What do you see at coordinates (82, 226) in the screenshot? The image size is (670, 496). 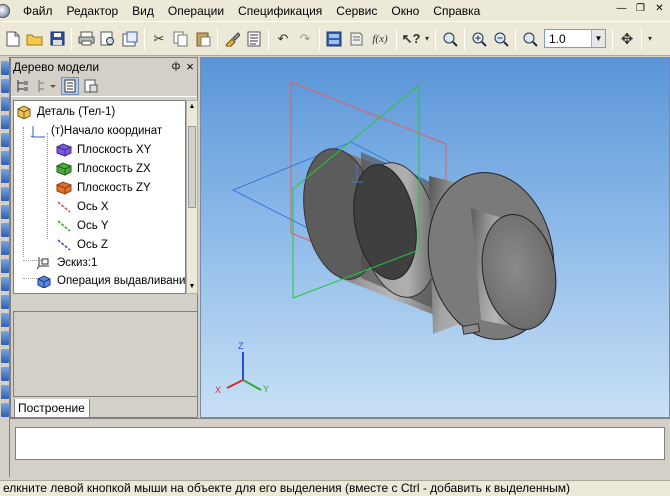 I see `tree-item-axis-y: Ось Y` at bounding box center [82, 226].